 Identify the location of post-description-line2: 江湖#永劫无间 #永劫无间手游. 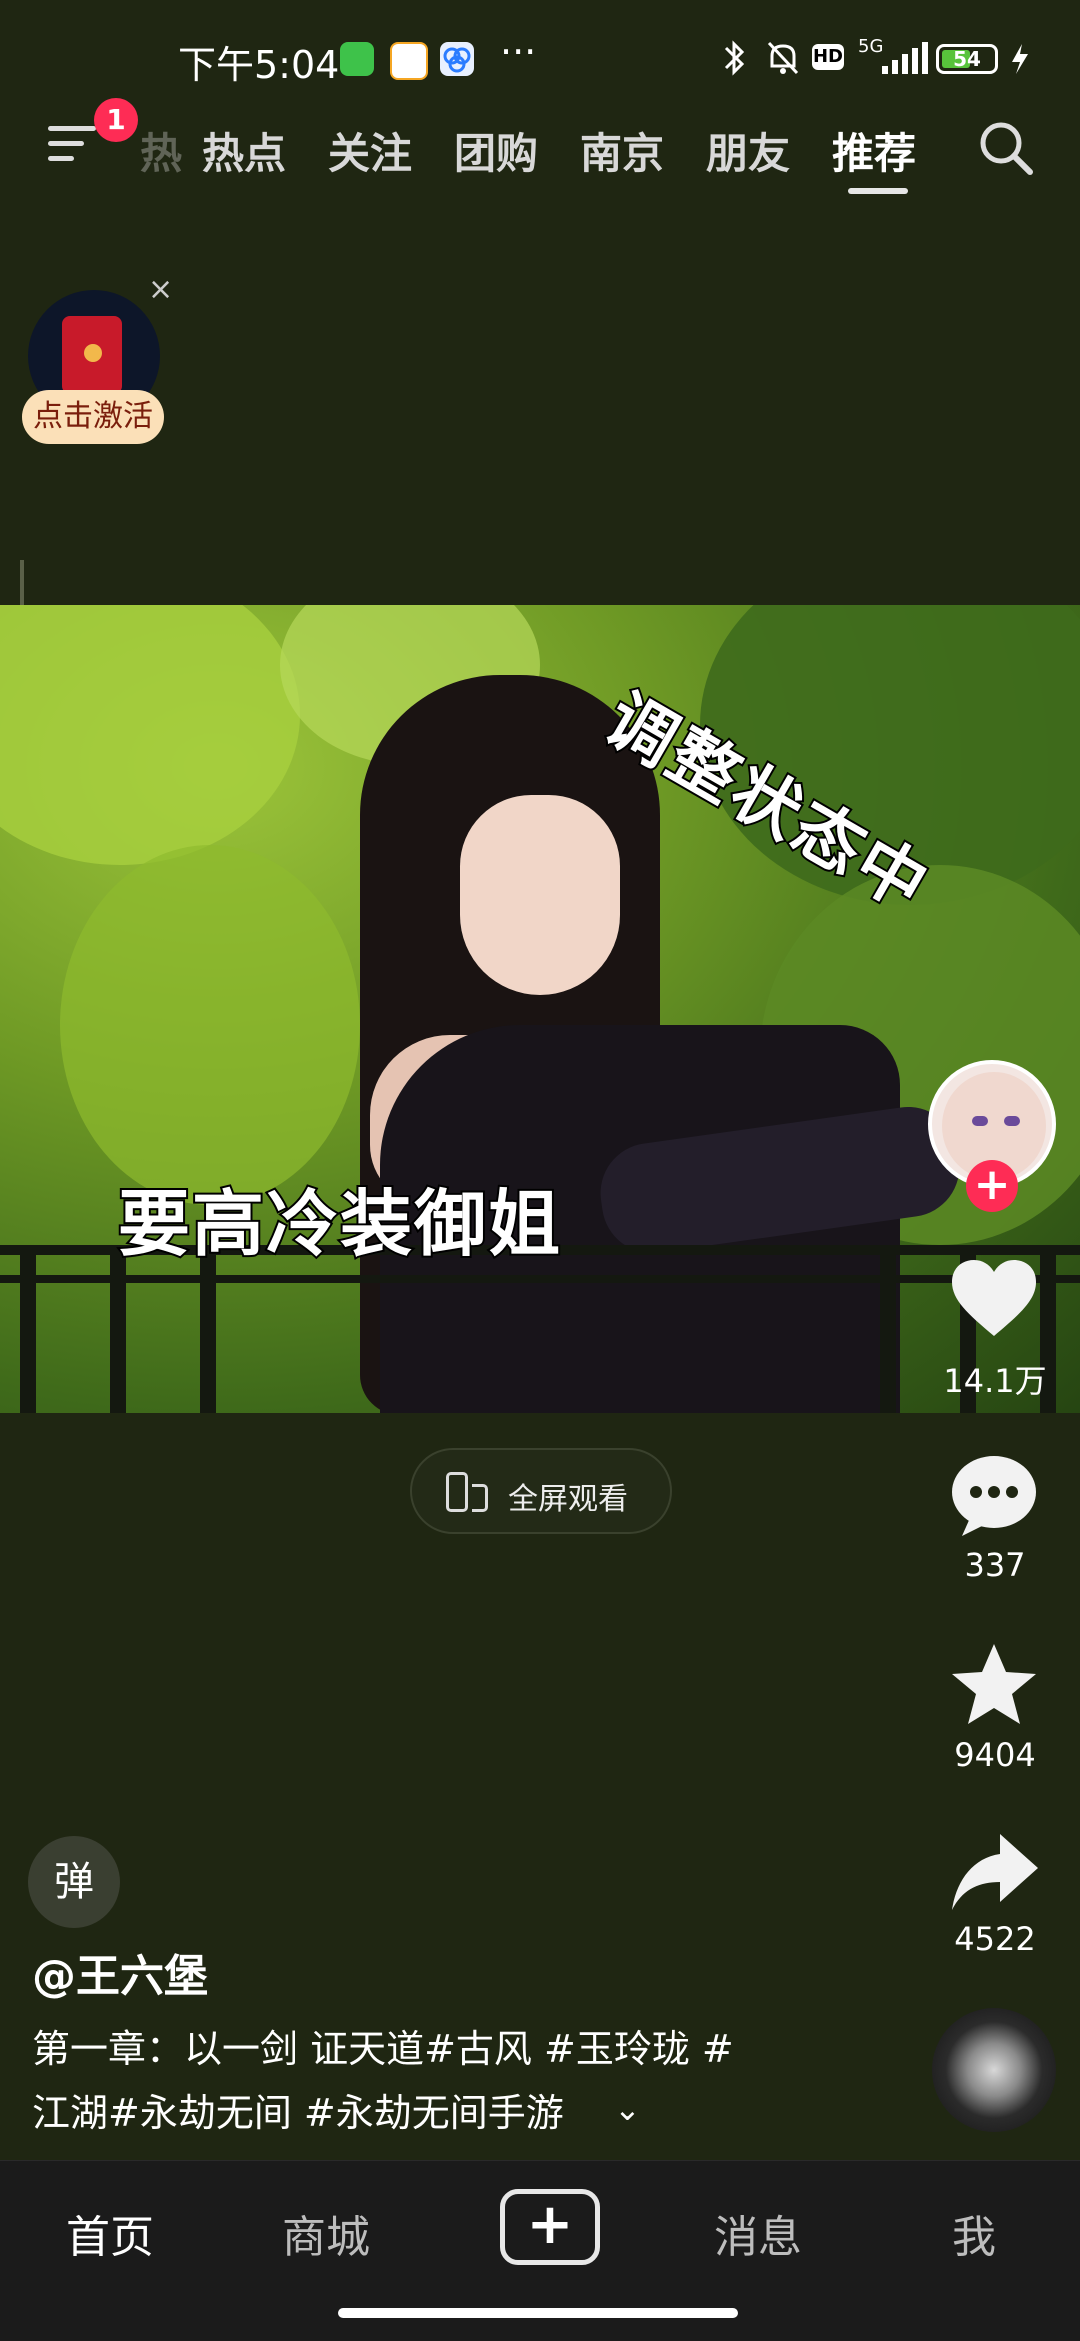
(298, 2109).